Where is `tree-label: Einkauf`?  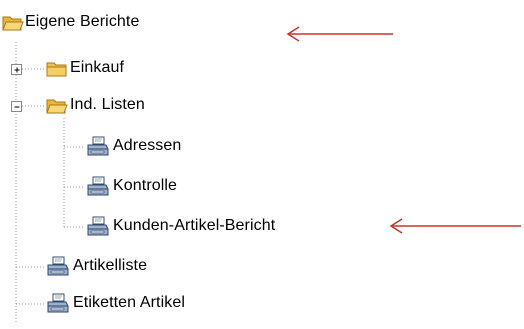 tree-label: Einkauf is located at coordinates (97, 67).